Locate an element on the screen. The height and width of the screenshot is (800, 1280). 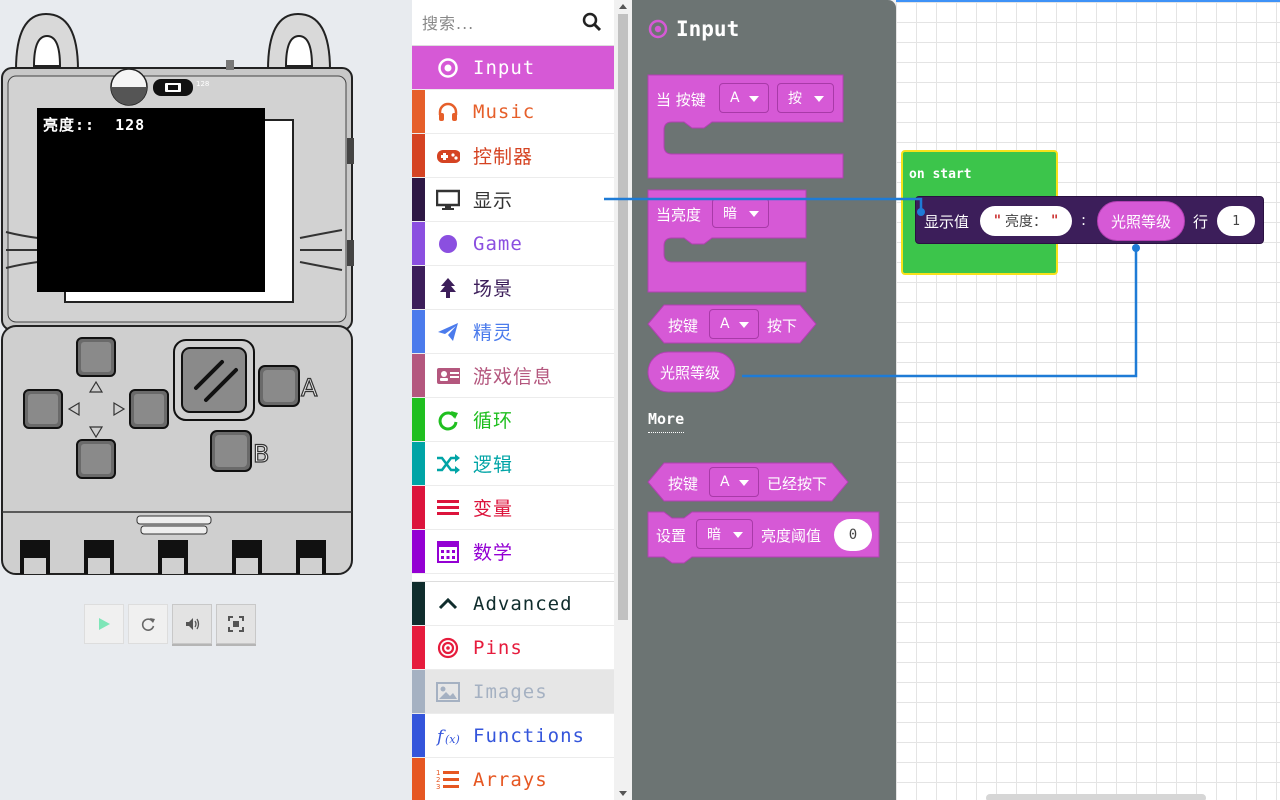
screen-text: 亮度:: 128 is located at coordinates (94, 125).